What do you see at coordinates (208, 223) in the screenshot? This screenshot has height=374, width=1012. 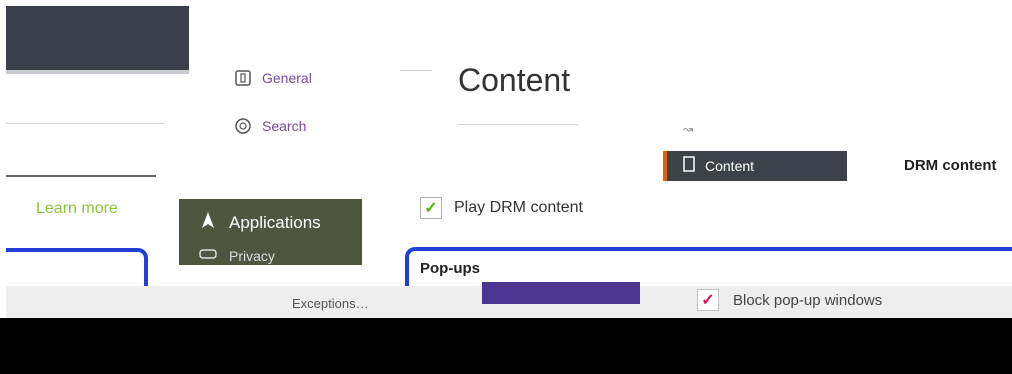 I see `applications-icon` at bounding box center [208, 223].